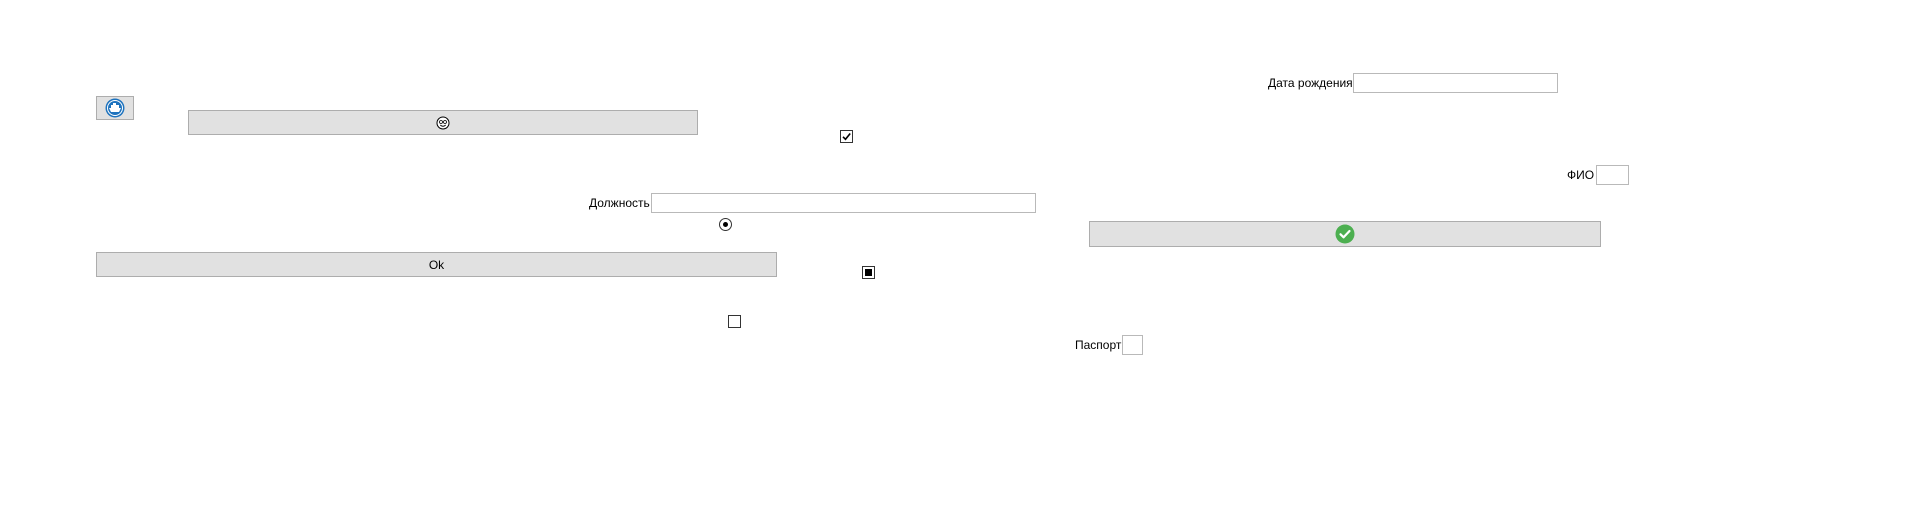 This screenshot has height=518, width=1920. Describe the element at coordinates (1310, 83) in the screenshot. I see `birthdate-label: Дата рождения` at that location.